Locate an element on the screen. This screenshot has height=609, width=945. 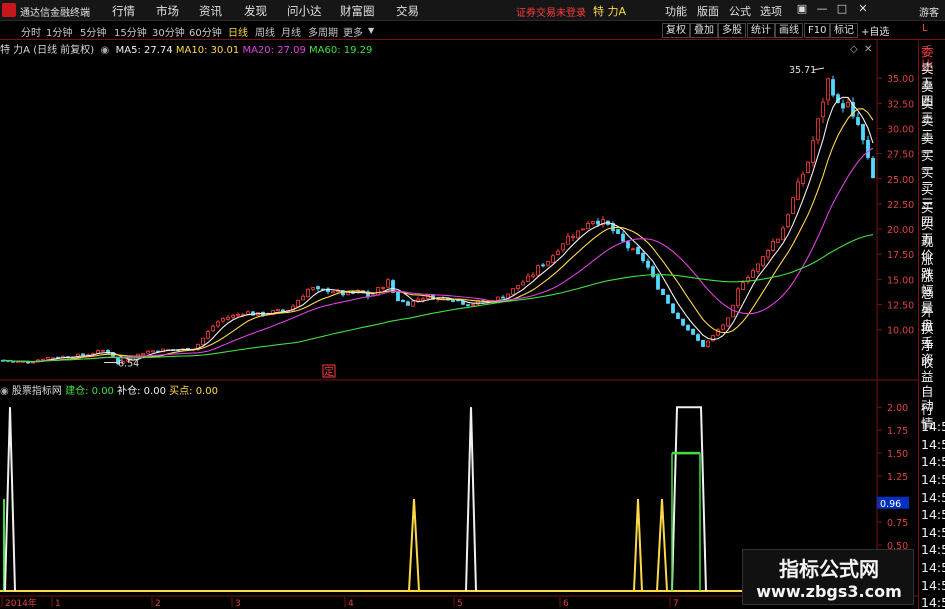
indicator-tick-label: 1.50 is located at coordinates (897, 454).